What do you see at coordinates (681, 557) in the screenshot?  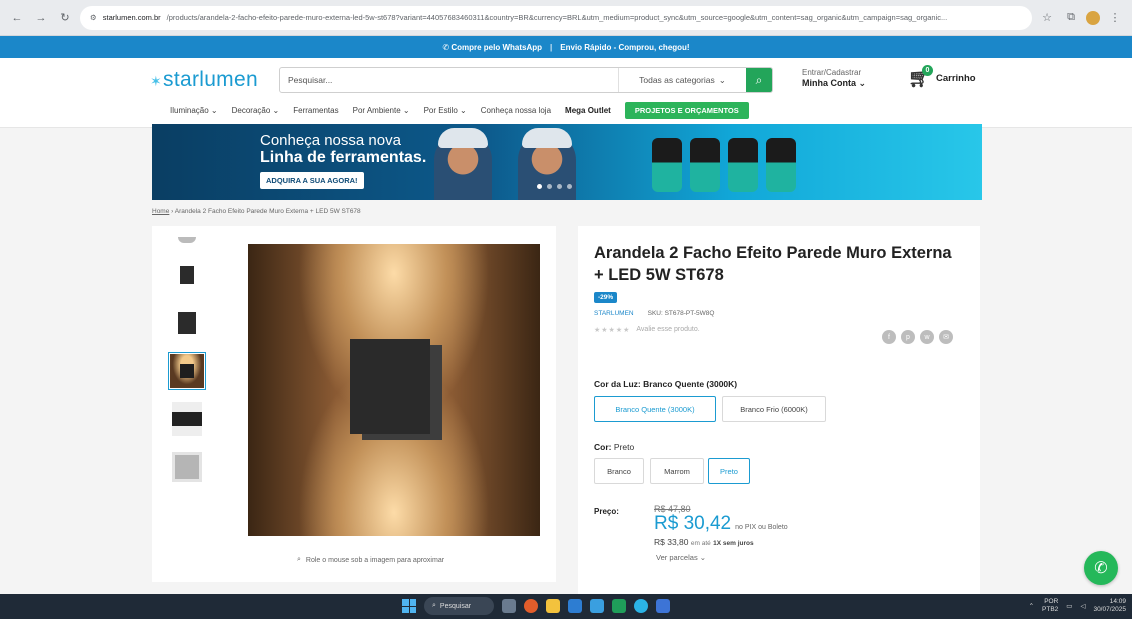 I see `installments-link: Ver parcelas ⌄` at bounding box center [681, 557].